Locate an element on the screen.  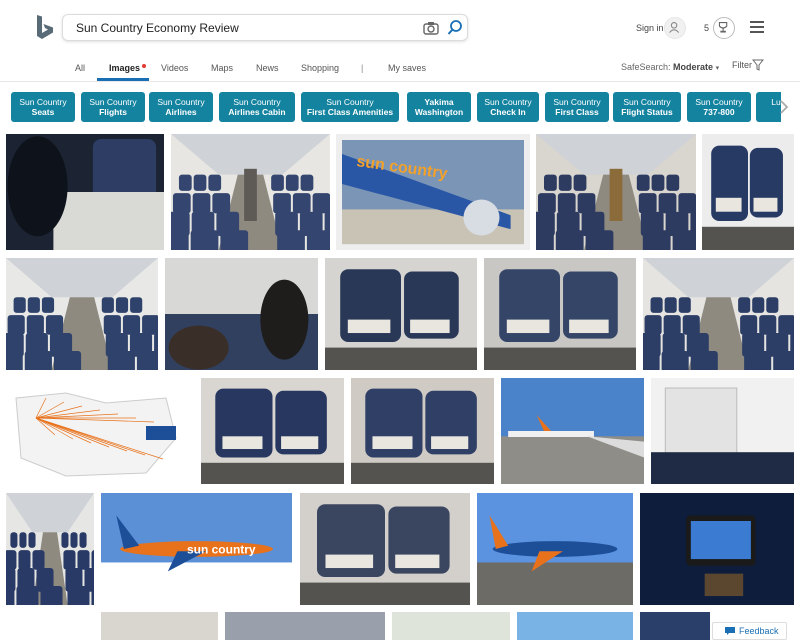
hamburger-menu-icon is located at coordinates (757, 27).